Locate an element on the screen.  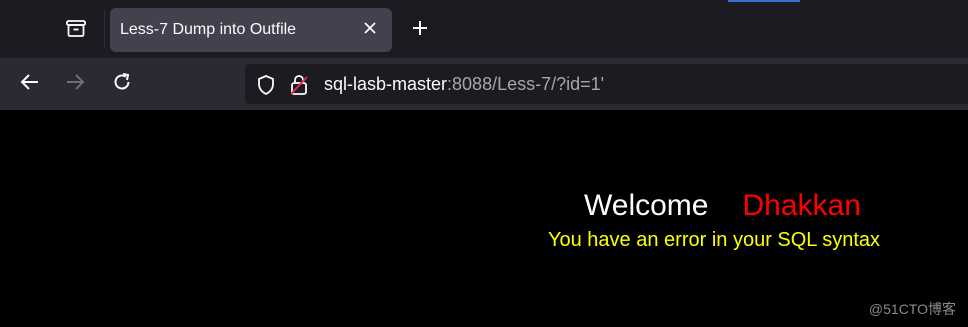
welcome-name: Dhakkan is located at coordinates (801, 205).